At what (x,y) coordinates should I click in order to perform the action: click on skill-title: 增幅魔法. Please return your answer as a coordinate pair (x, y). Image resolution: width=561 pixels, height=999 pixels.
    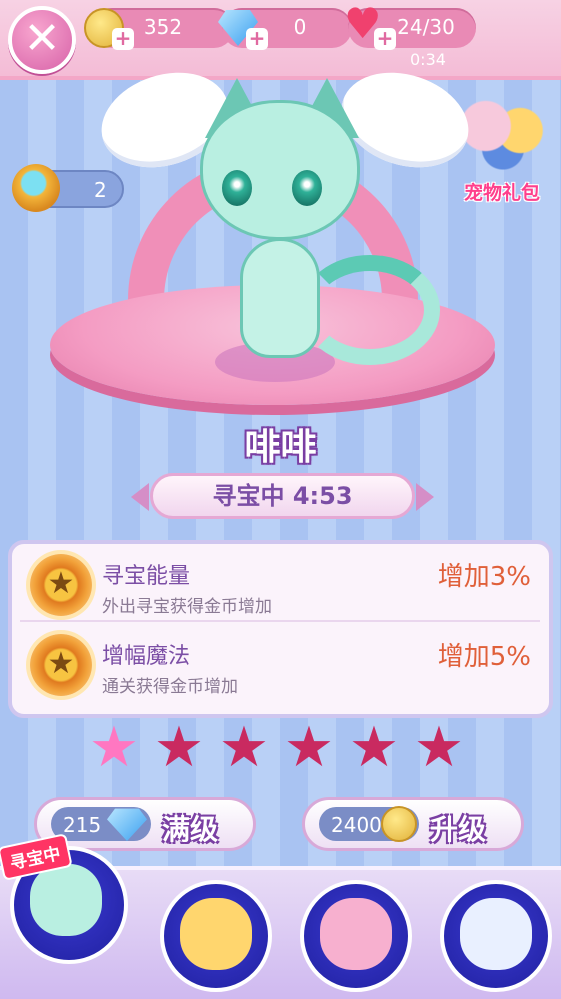
    Looking at the image, I should click on (146, 656).